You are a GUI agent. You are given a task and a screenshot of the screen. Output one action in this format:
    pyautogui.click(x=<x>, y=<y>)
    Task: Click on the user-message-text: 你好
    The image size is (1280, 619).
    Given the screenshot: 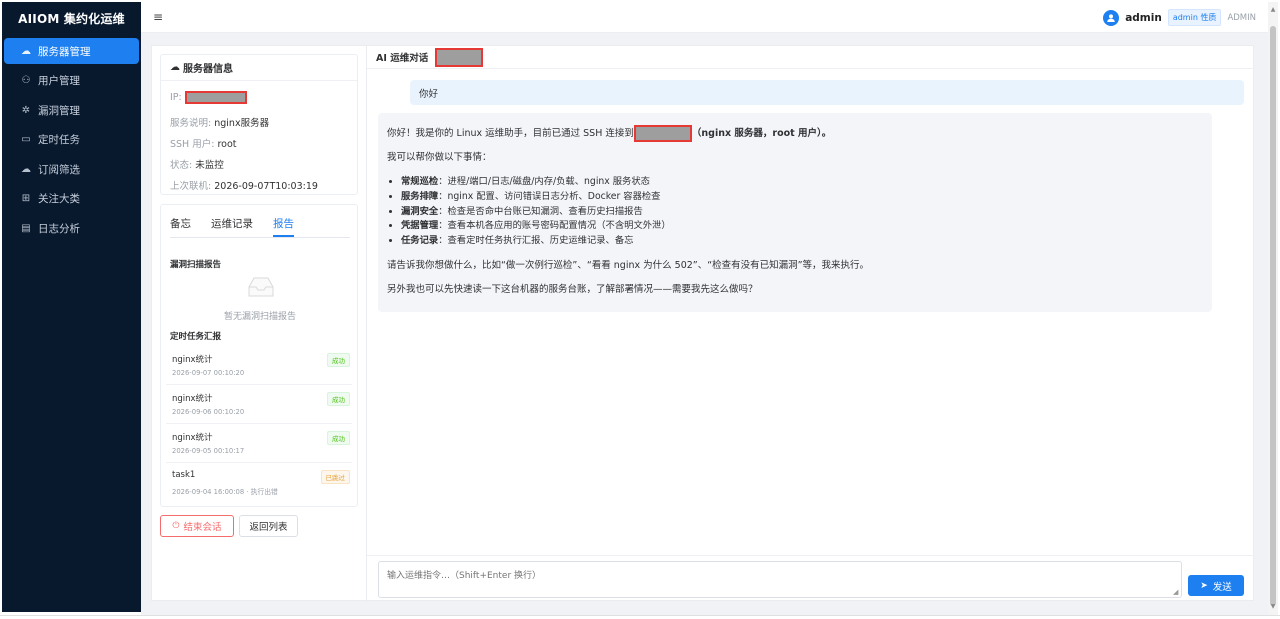 What is the action you would take?
    pyautogui.click(x=429, y=94)
    